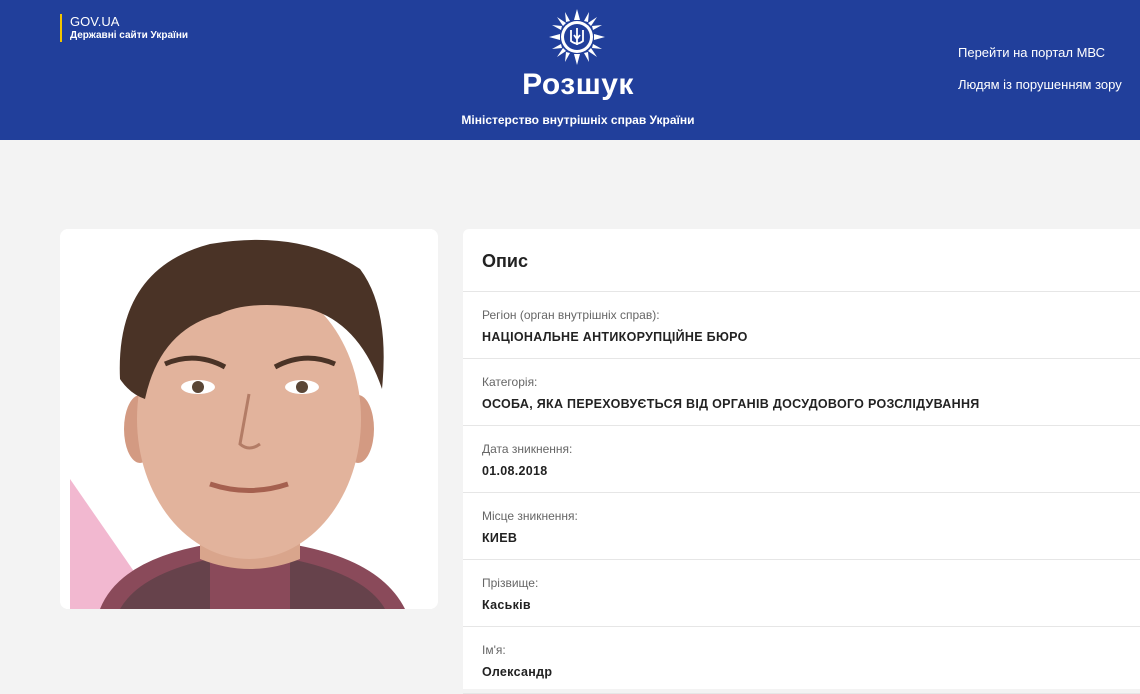  What do you see at coordinates (517, 672) in the screenshot?
I see `field-value: Олександр` at bounding box center [517, 672].